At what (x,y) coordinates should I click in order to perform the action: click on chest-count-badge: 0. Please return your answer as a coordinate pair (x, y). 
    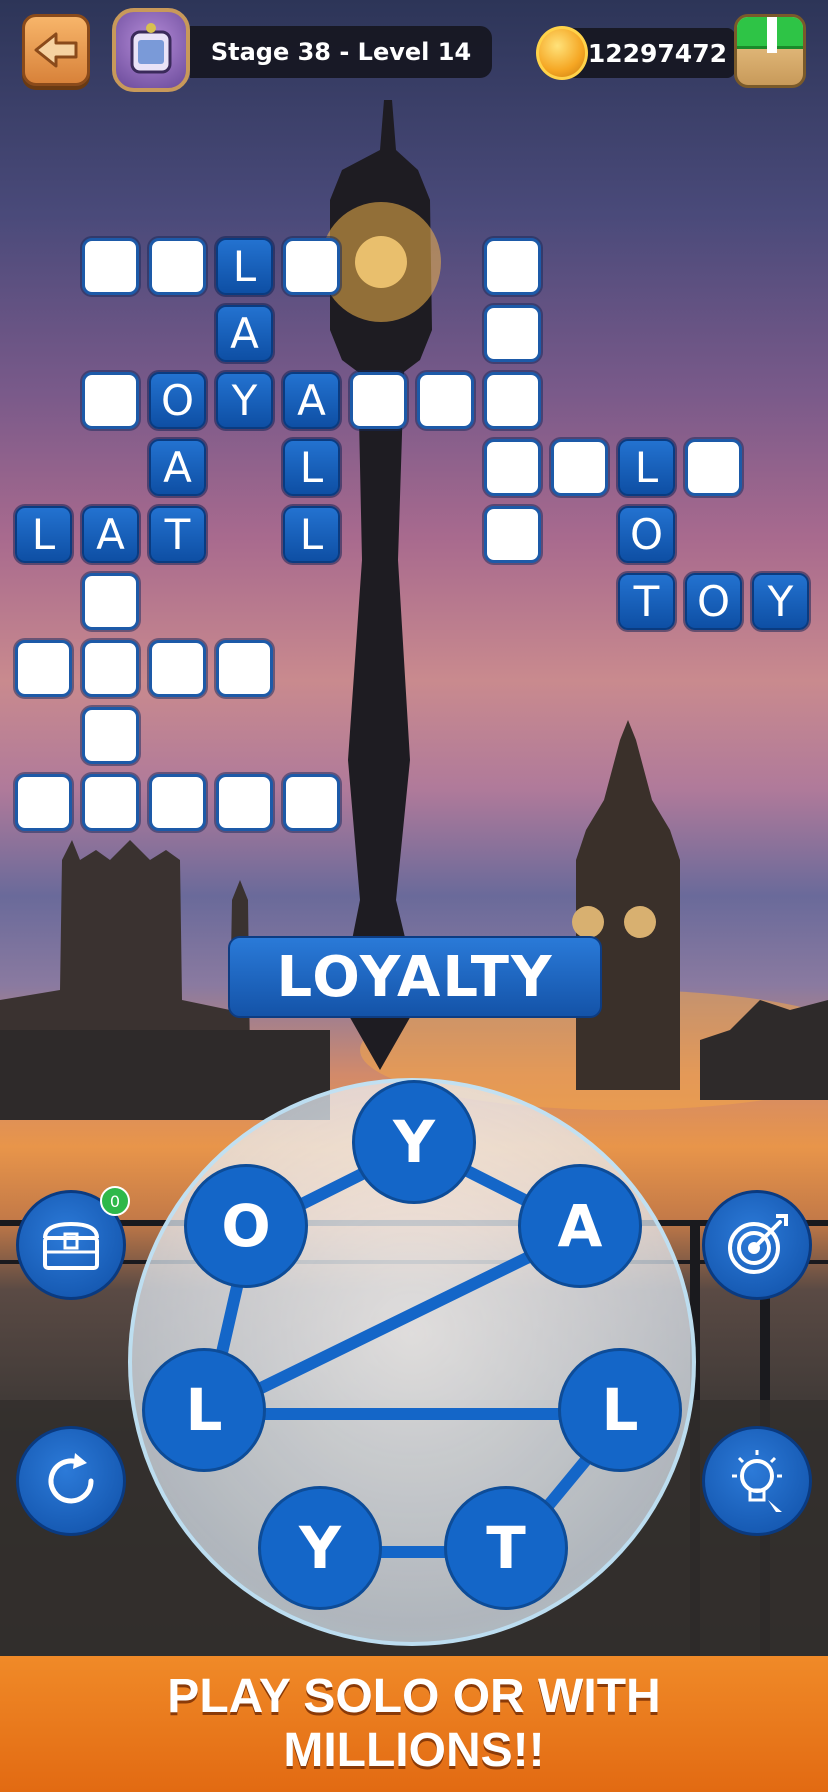
    Looking at the image, I should click on (115, 1201).